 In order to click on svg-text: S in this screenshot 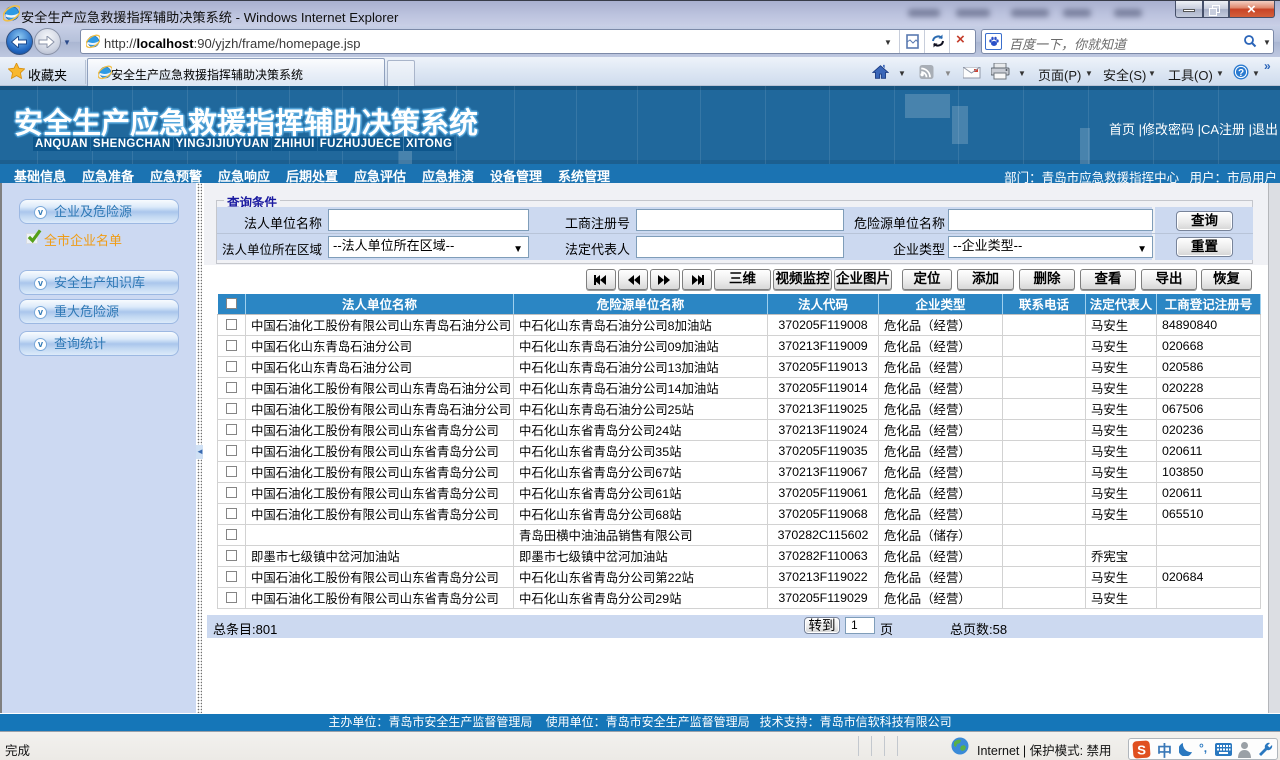, I will do `click(1141, 749)`.